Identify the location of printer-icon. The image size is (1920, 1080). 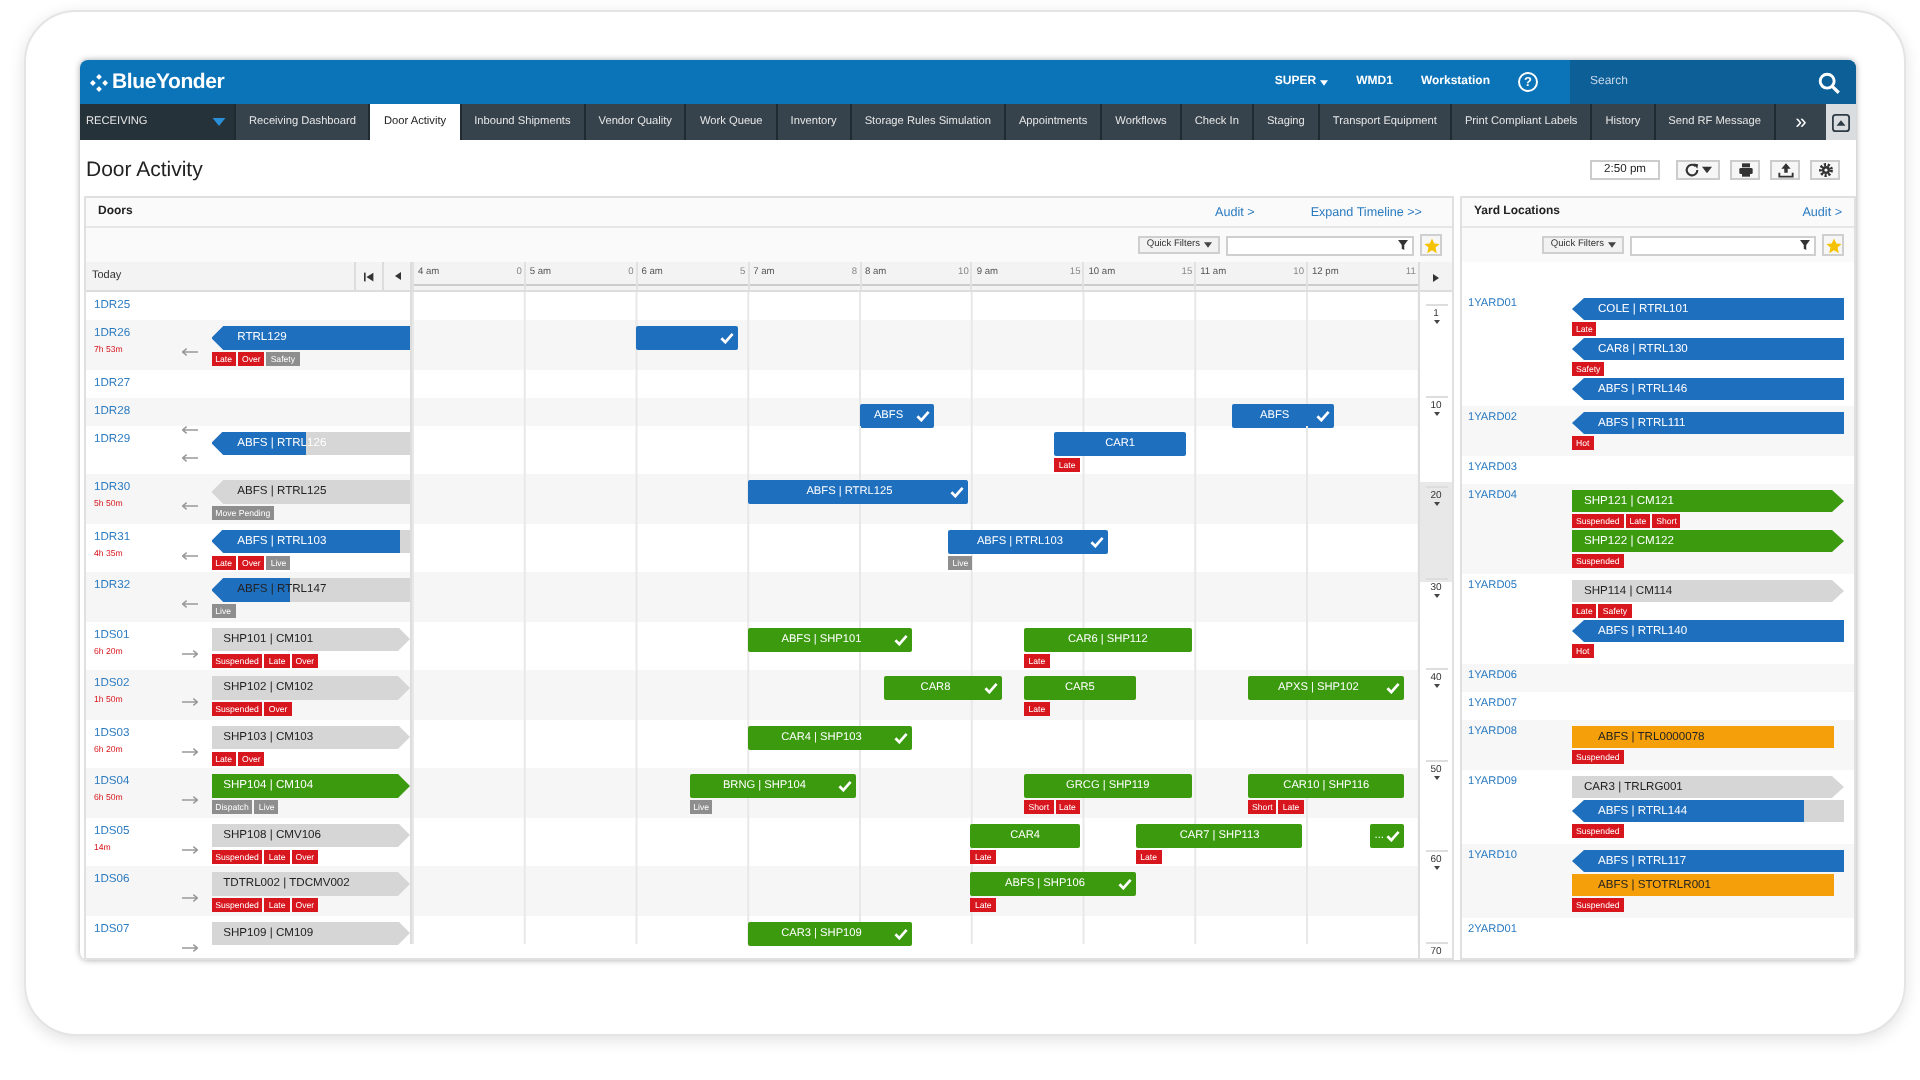
(1745, 170).